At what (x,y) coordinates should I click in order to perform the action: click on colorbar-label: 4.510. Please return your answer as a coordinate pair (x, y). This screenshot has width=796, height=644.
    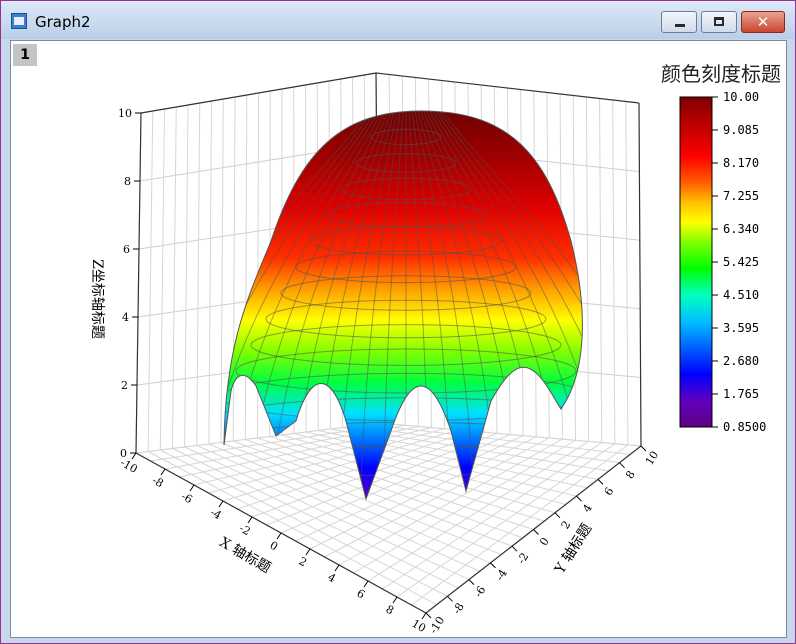
    Looking at the image, I should click on (741, 295).